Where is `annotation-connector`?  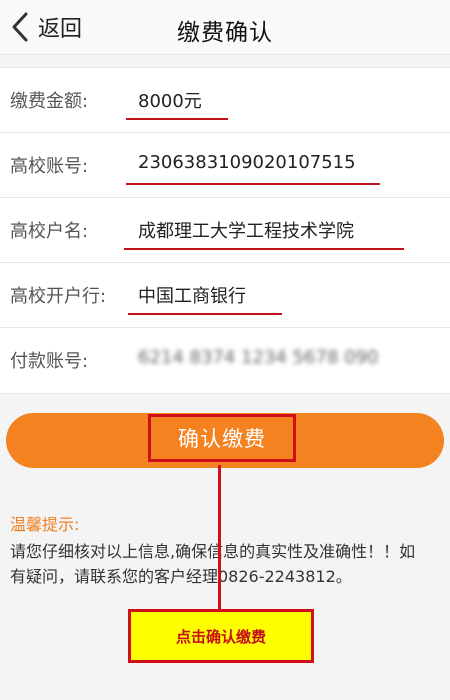 annotation-connector is located at coordinates (219, 538).